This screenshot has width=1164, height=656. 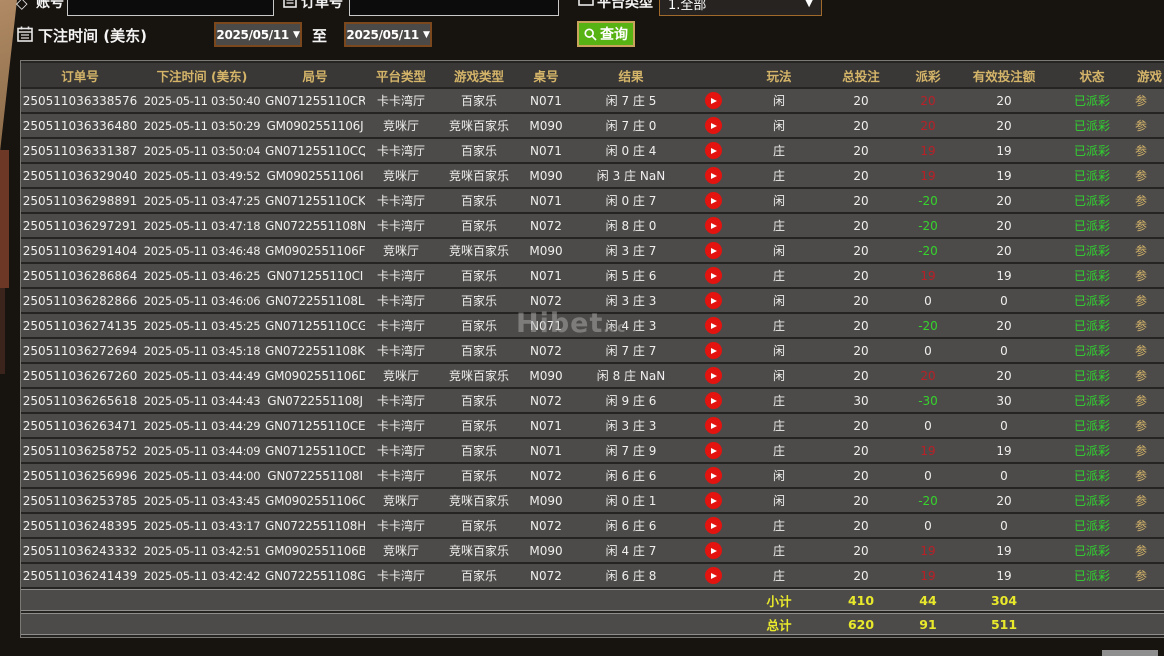 I want to click on account-input, so click(x=170, y=8).